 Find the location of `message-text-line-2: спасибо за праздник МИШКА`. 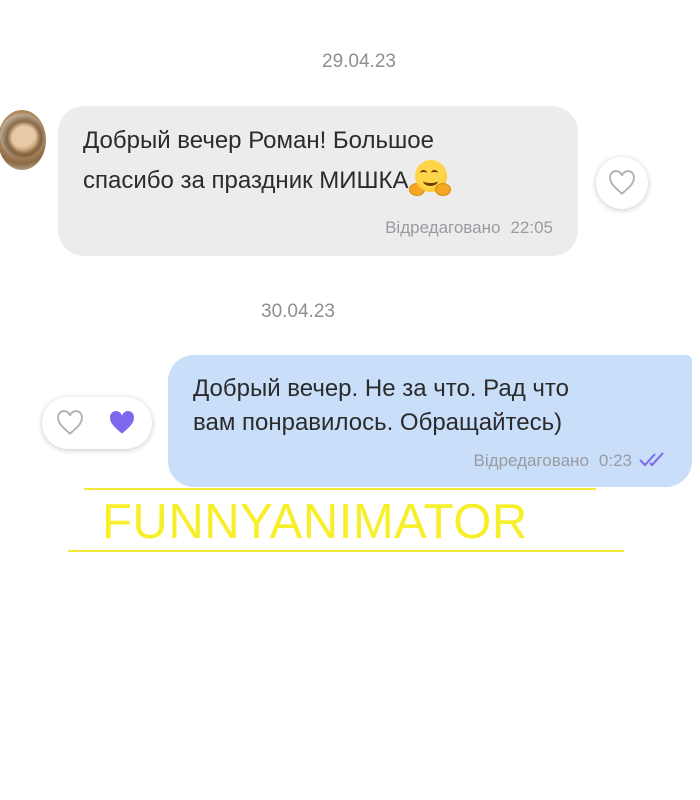

message-text-line-2: спасибо за праздник МИШКА is located at coordinates (246, 180).